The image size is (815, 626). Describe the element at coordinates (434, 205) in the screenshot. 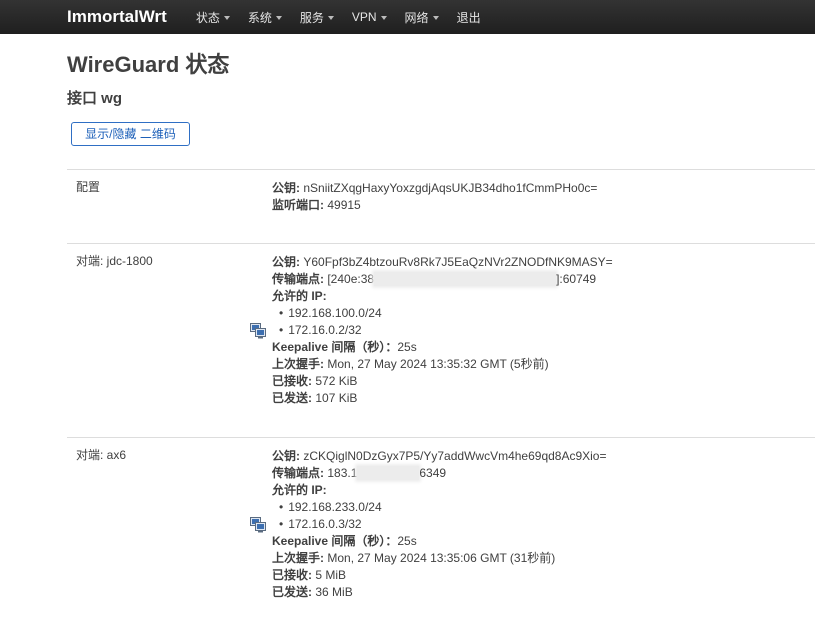

I see `listen-port-line: 监听端口: 49915` at that location.